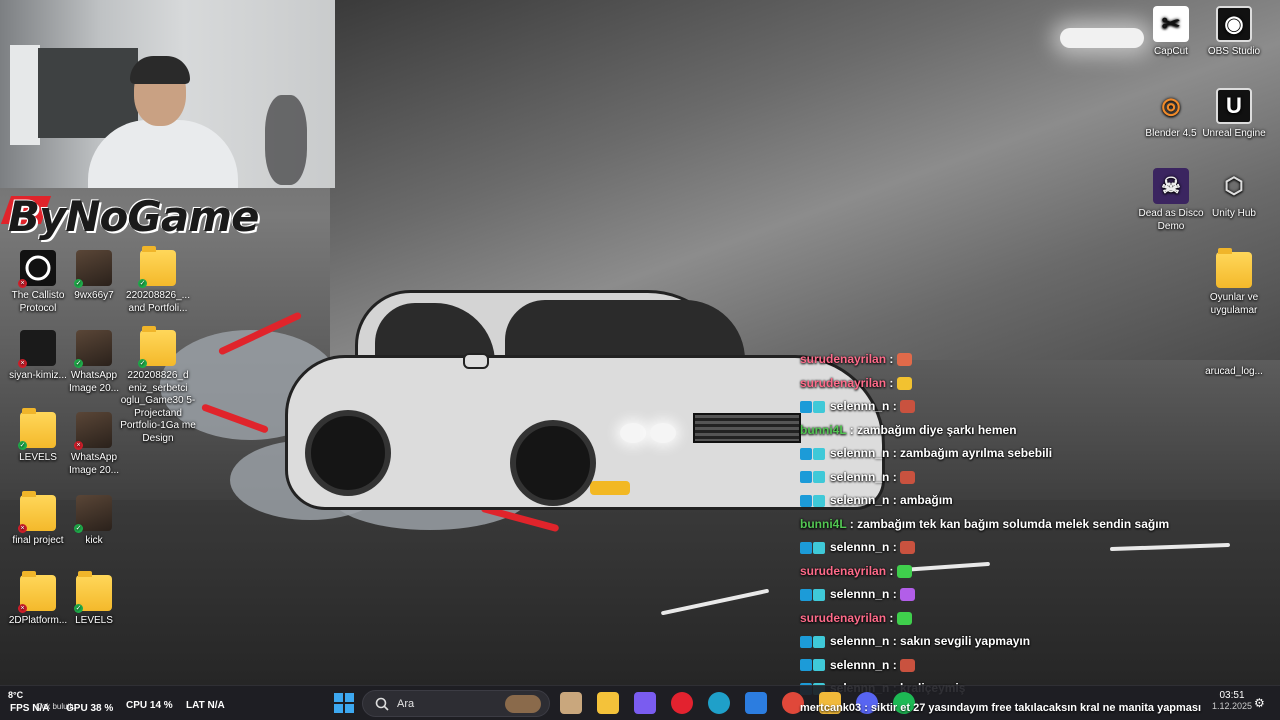 This screenshot has height=720, width=1280. Describe the element at coordinates (37, 512) in the screenshot. I see `folder-icon: ×` at that location.